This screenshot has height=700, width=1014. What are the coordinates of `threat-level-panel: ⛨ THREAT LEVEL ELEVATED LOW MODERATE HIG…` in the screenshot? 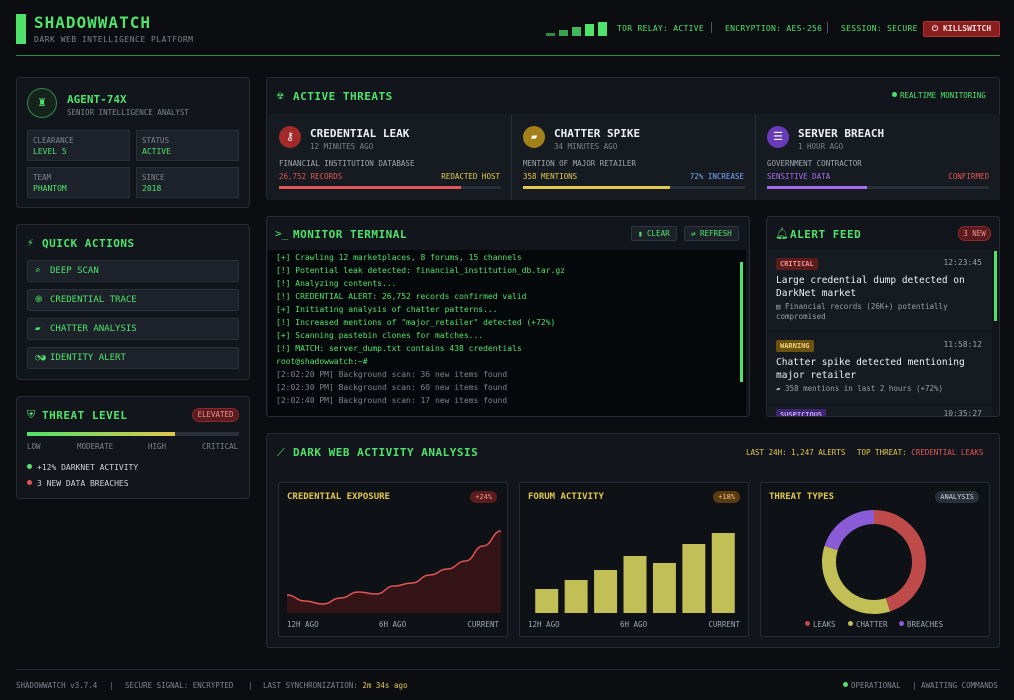 It's located at (133, 447).